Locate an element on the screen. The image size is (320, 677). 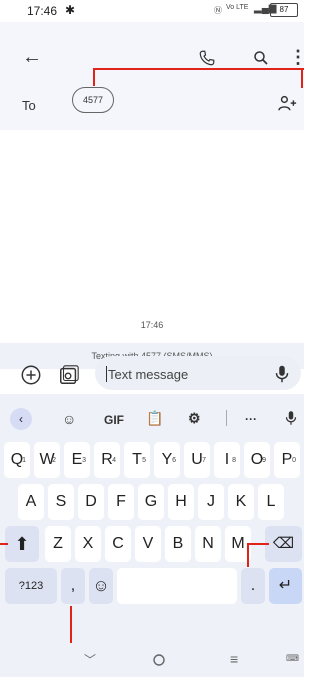
key-y: Y6 is located at coordinates (167, 460).